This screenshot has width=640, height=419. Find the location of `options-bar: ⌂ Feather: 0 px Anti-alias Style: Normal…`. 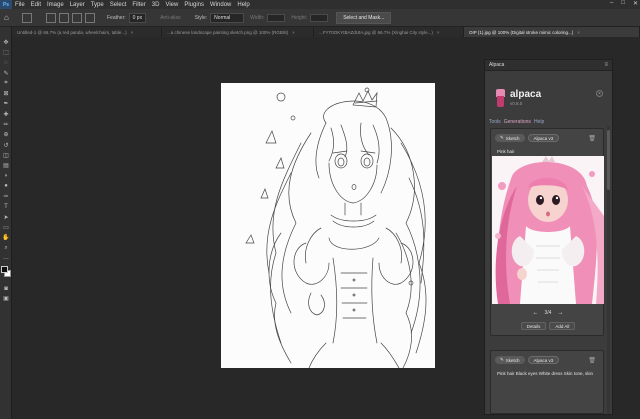

options-bar: ⌂ Feather: 0 px Anti-alias Style: Normal… is located at coordinates (320, 18).